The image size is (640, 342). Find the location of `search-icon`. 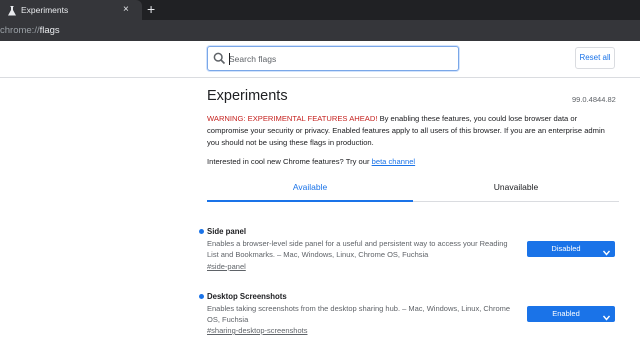

search-icon is located at coordinates (219, 58).